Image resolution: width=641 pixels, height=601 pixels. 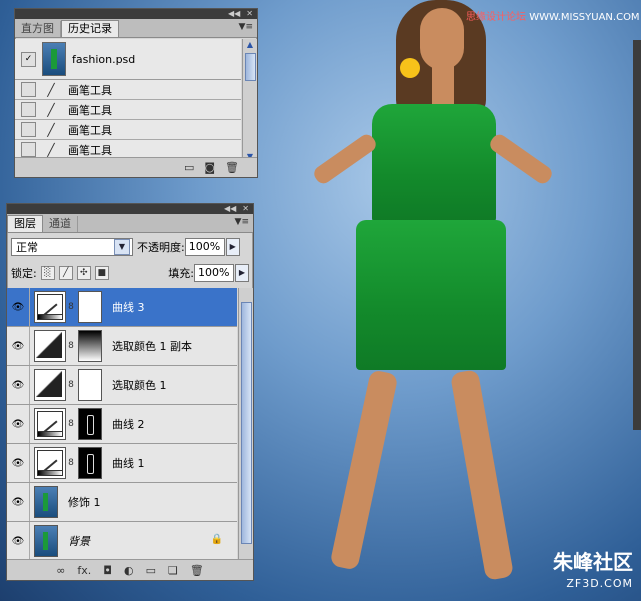 I want to click on history-snapshot: ✓ fashion.psd, so click(x=128, y=59).